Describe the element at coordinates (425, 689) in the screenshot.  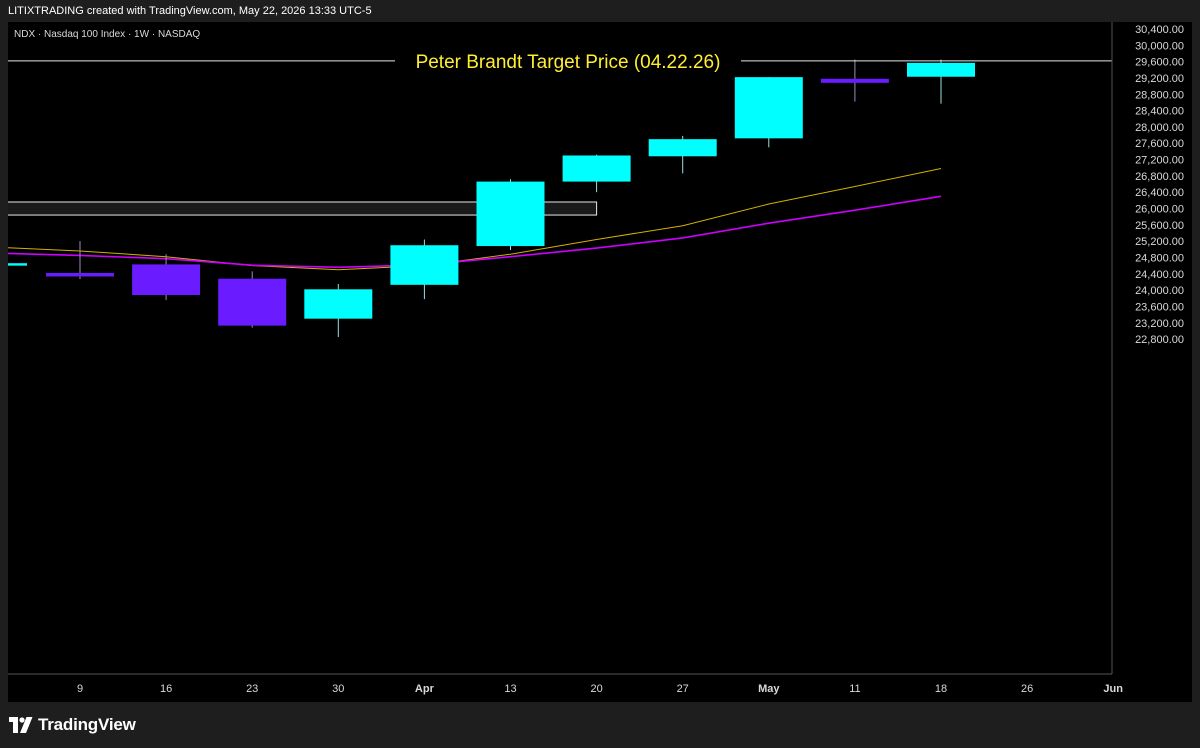
I see `time-tick-label: Apr` at that location.